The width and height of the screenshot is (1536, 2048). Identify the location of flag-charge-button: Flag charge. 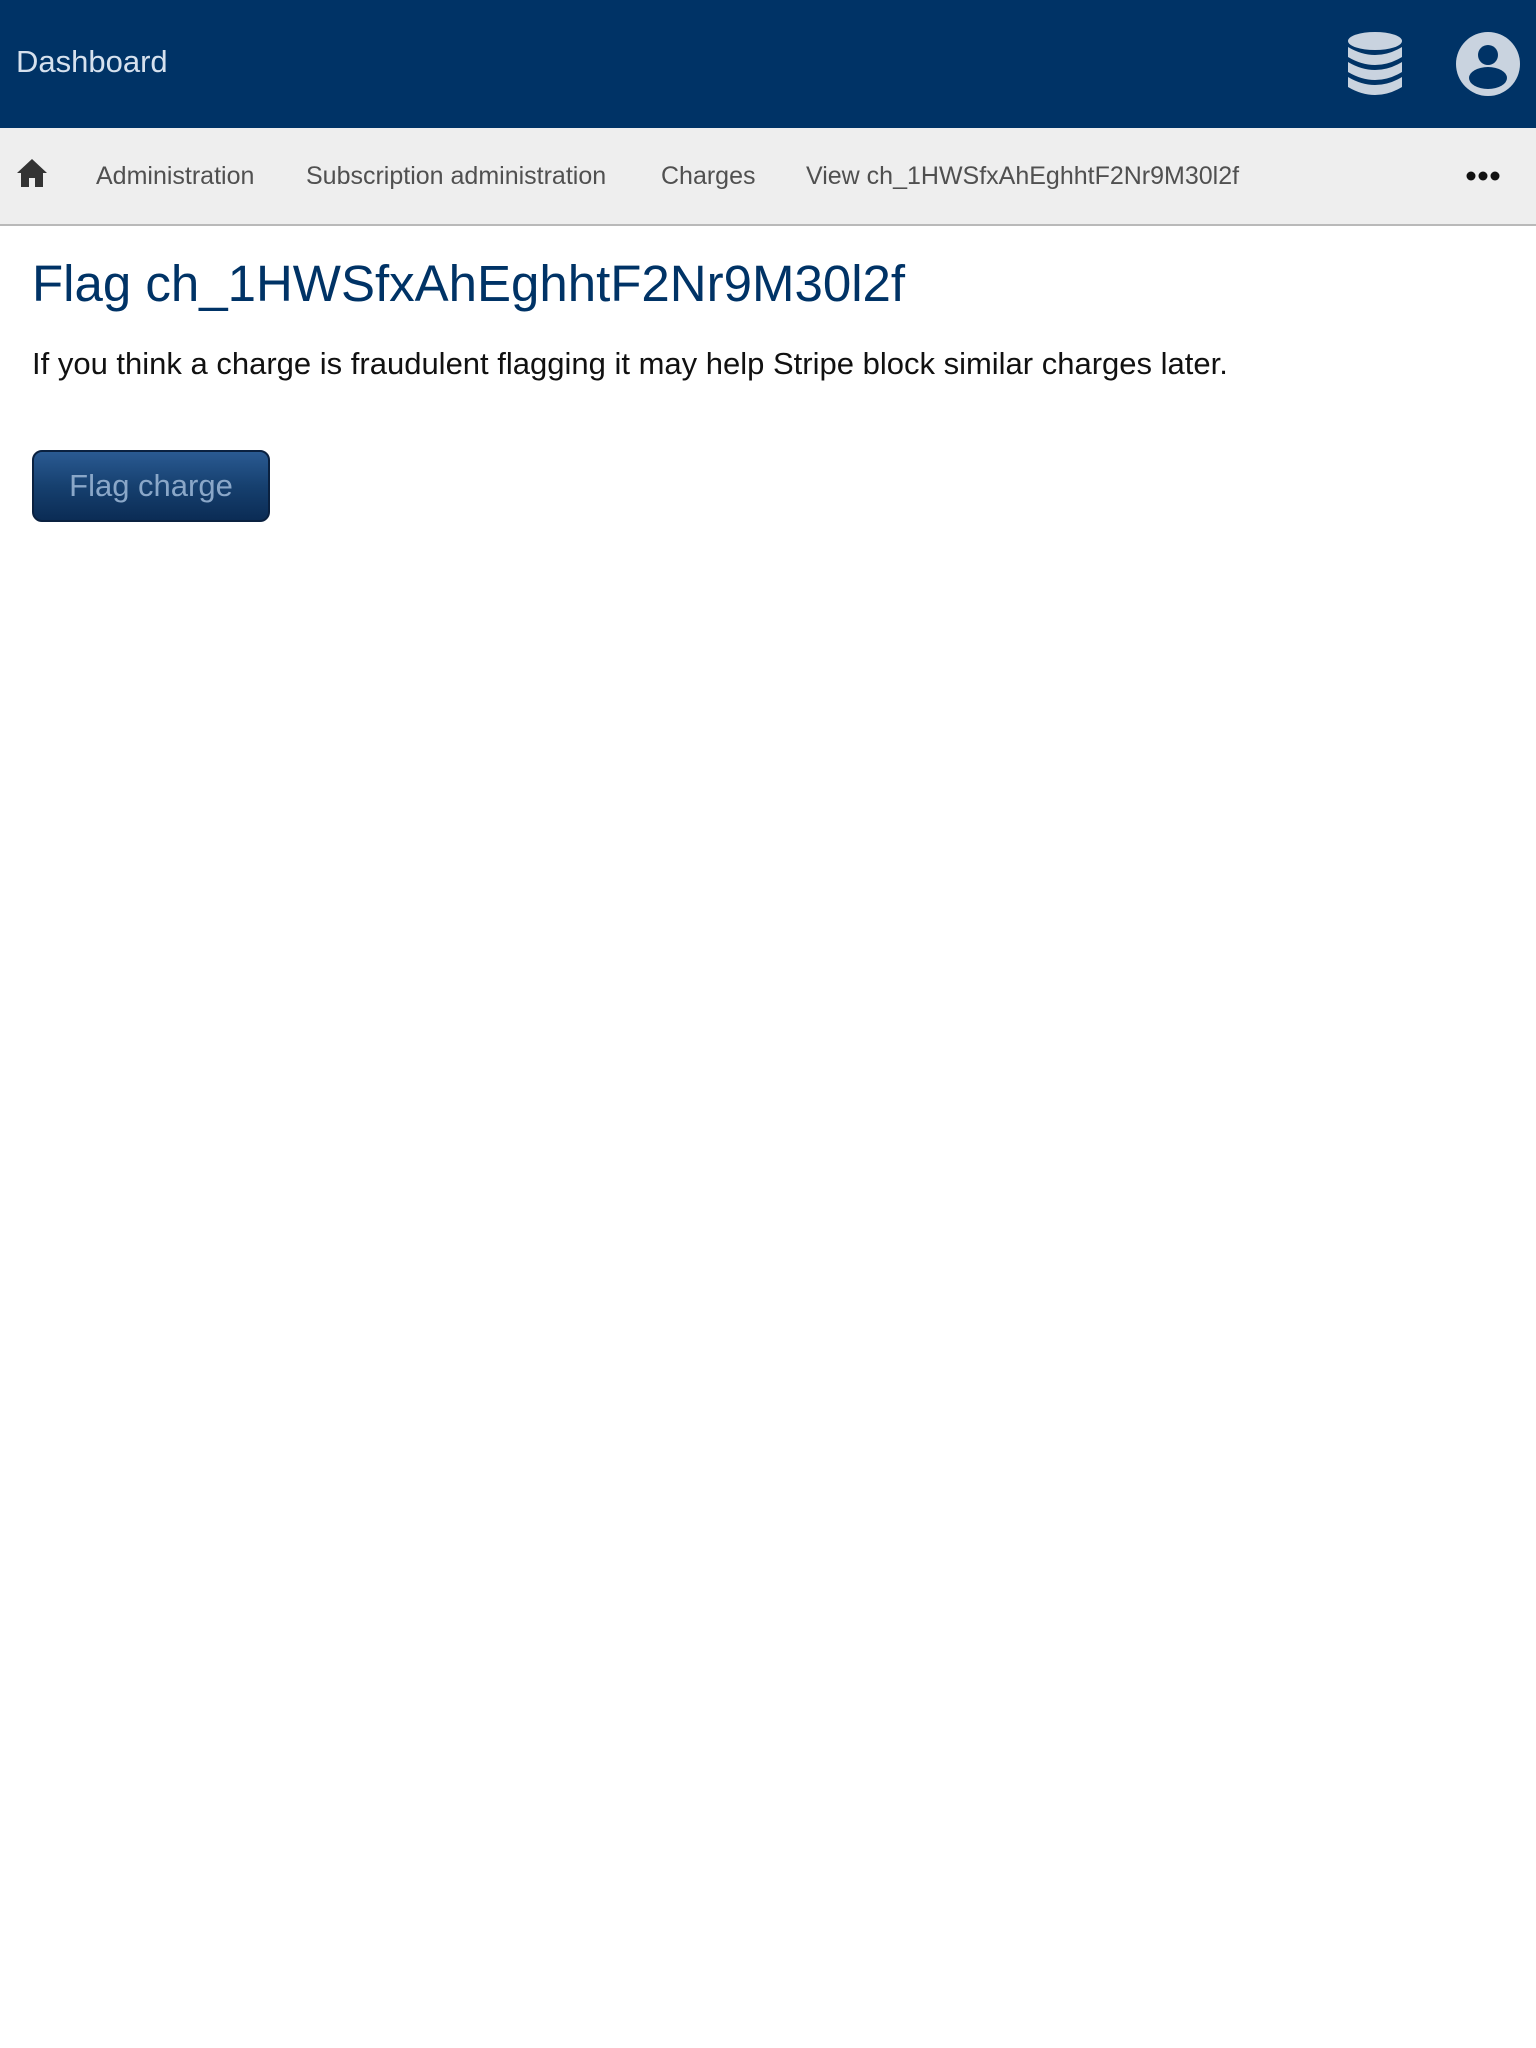
(151, 486).